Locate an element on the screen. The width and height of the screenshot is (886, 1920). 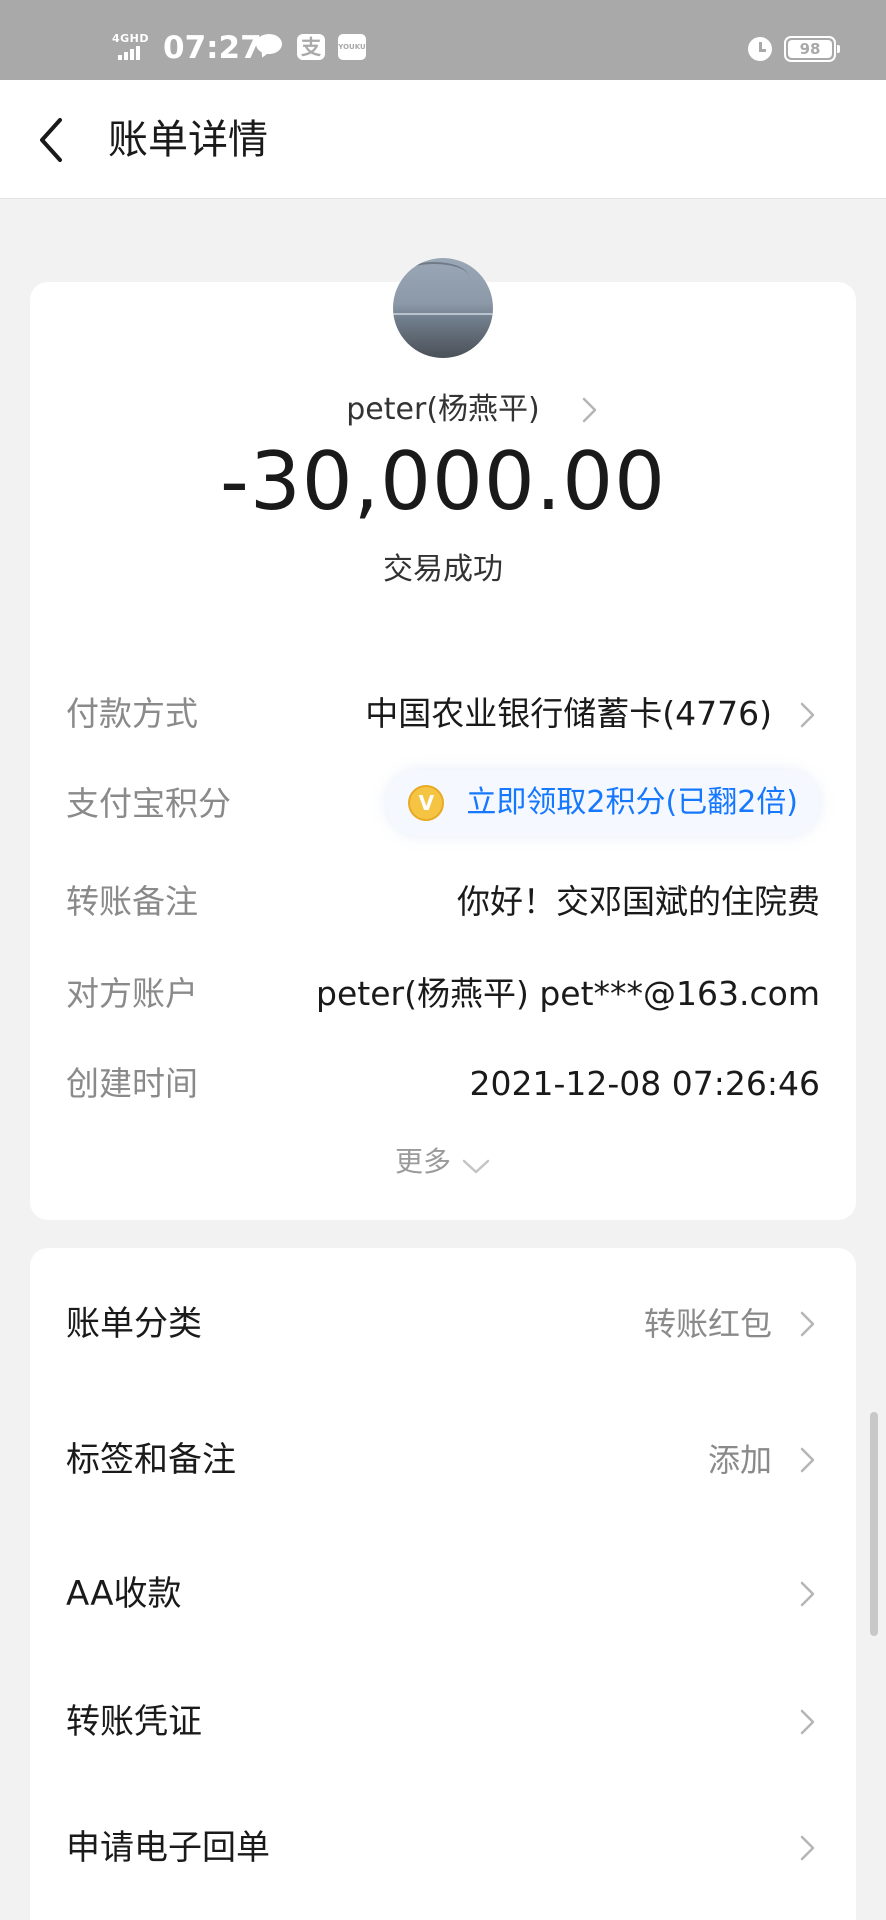
e-receipt-label: 申请电子回单 is located at coordinates (168, 1848).